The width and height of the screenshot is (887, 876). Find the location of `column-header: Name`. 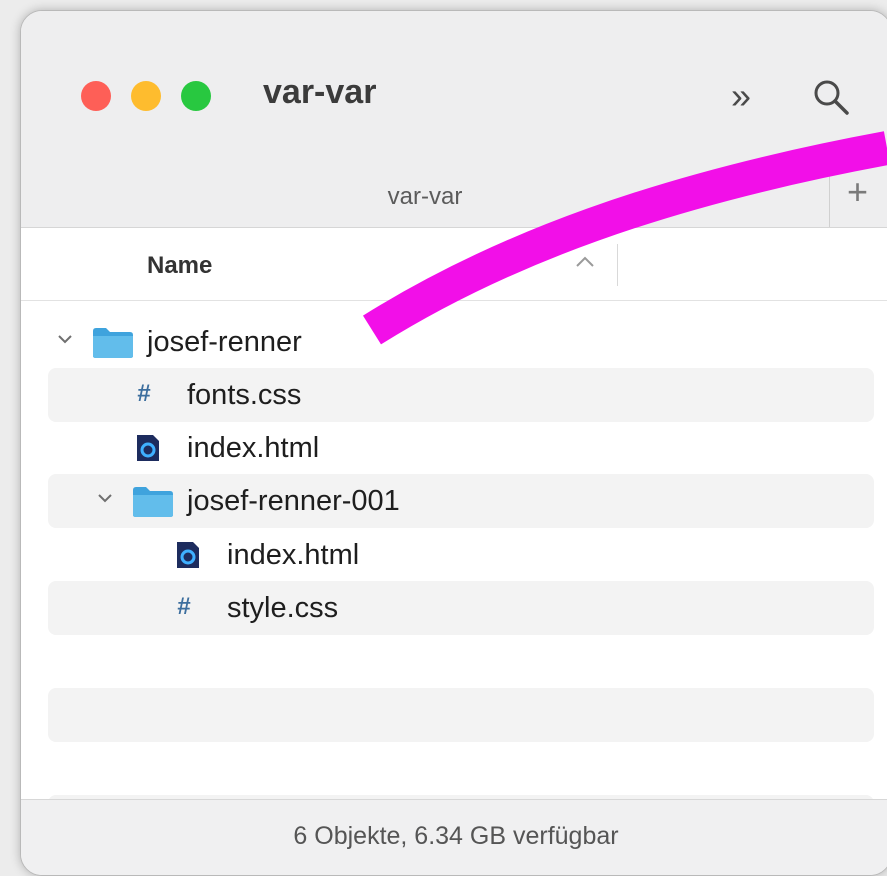

column-header: Name is located at coordinates (454, 264).